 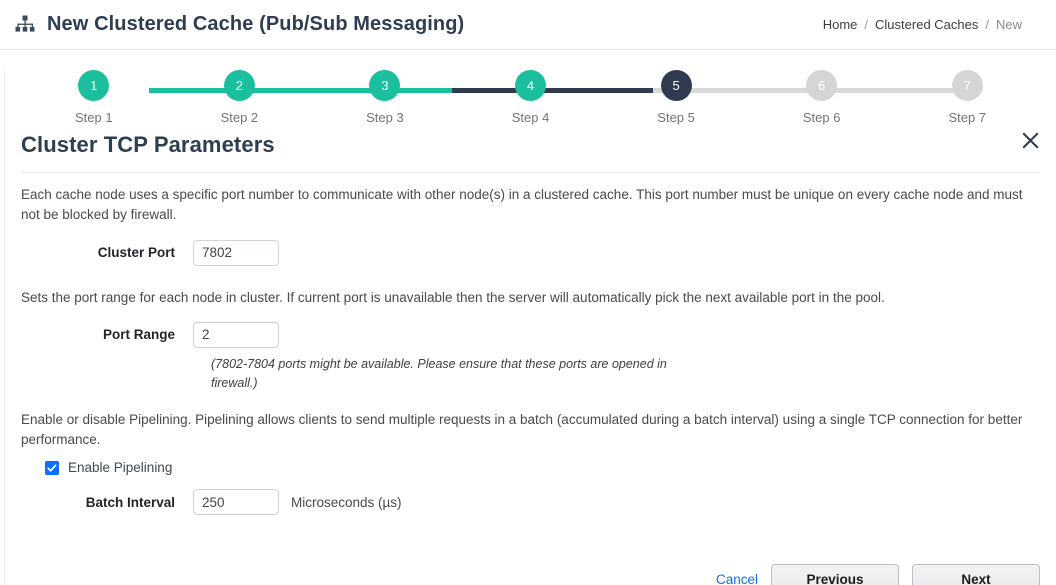 What do you see at coordinates (93, 117) in the screenshot?
I see `stepper-label-1: Step 1` at bounding box center [93, 117].